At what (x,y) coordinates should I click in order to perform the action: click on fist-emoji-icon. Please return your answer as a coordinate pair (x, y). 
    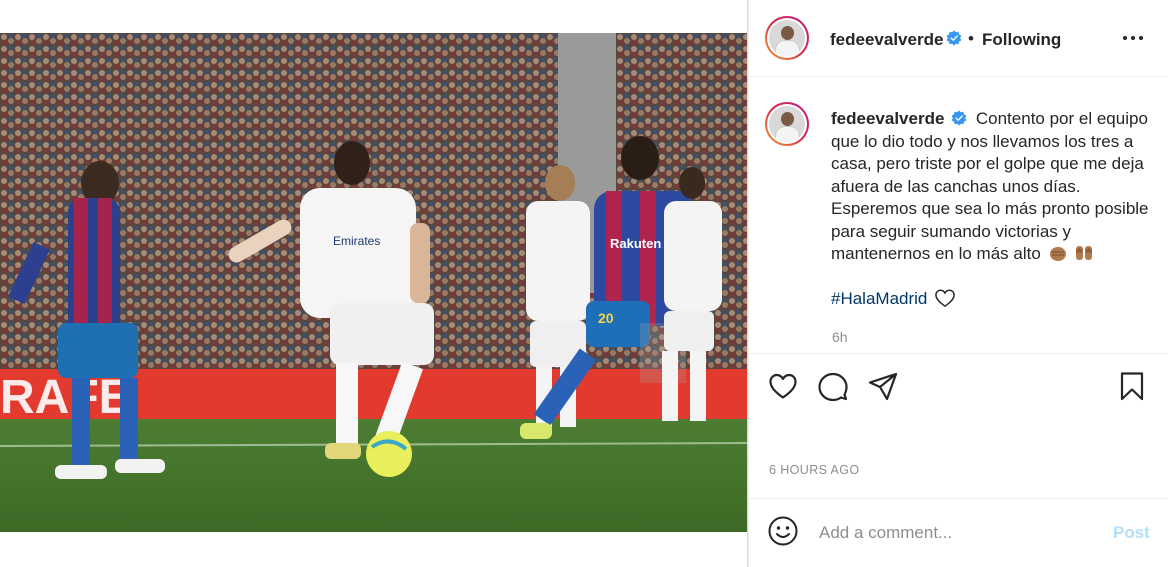
    Looking at the image, I should click on (1057, 254).